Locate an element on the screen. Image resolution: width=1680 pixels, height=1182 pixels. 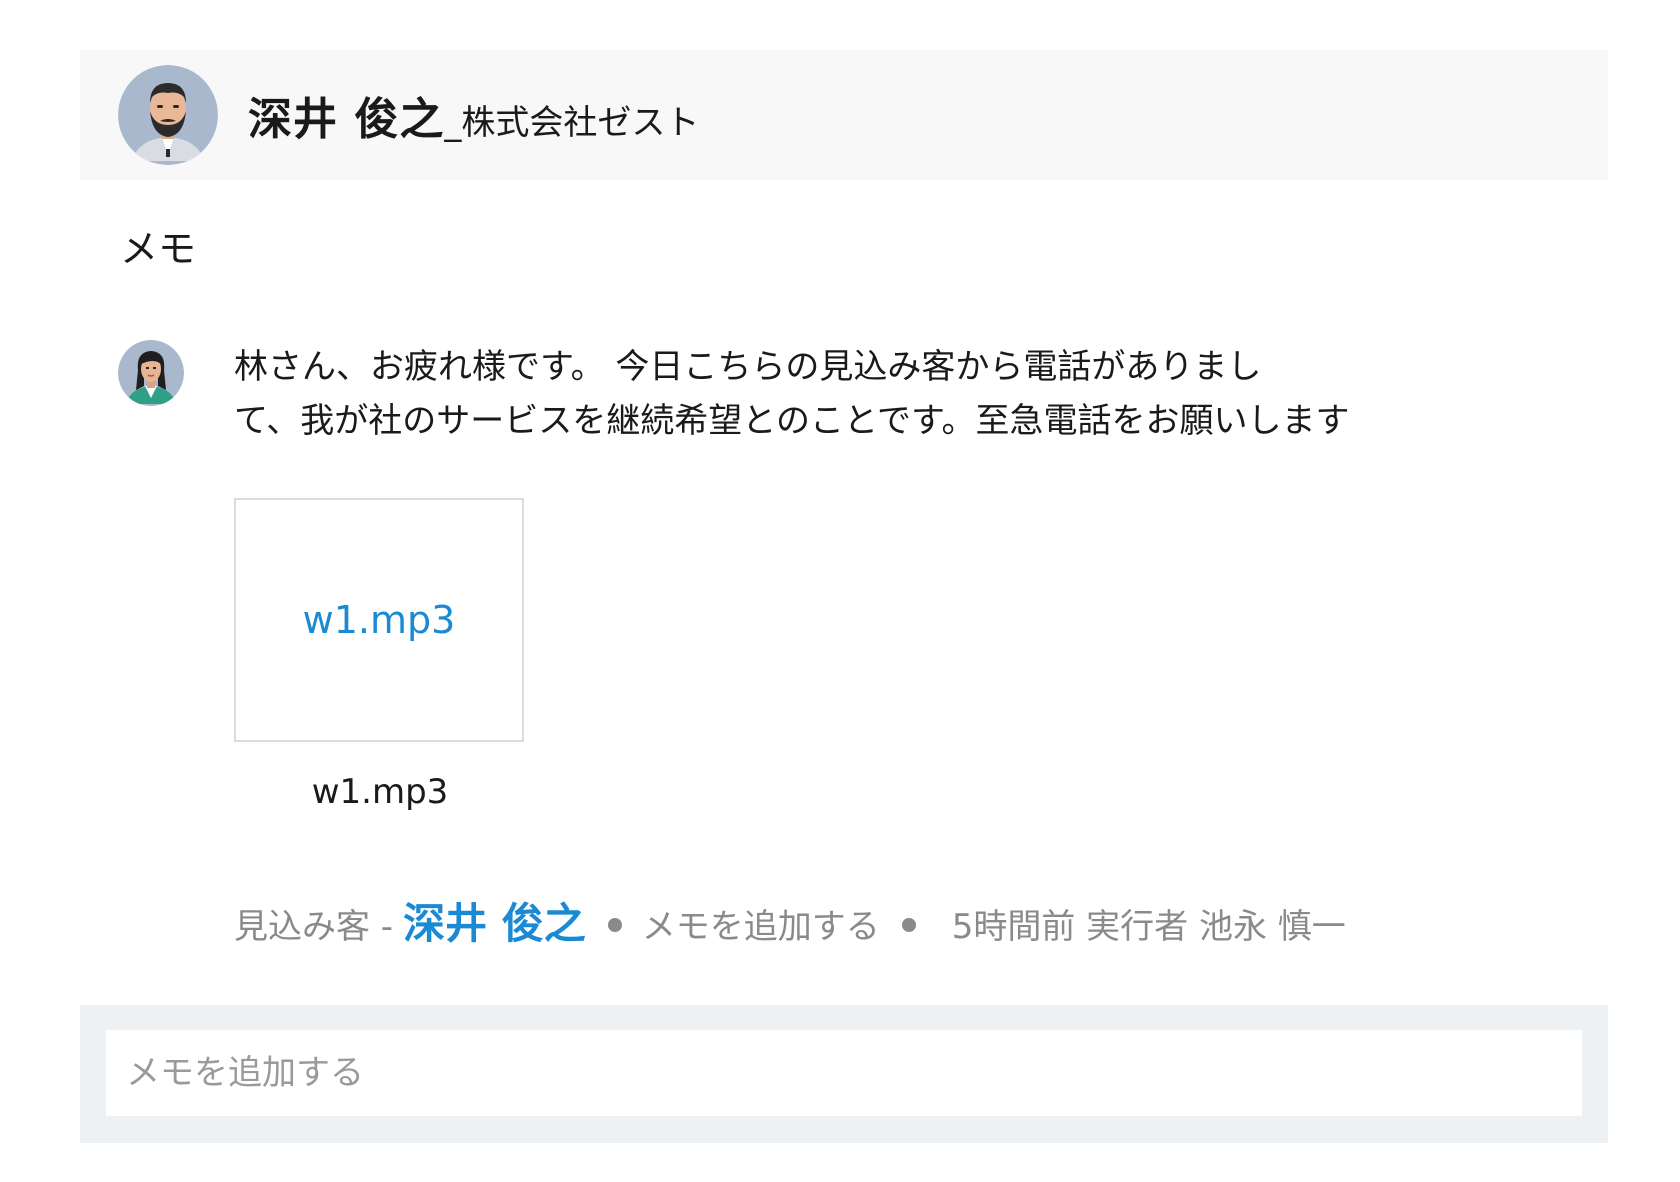
contact-avatar is located at coordinates (168, 115).